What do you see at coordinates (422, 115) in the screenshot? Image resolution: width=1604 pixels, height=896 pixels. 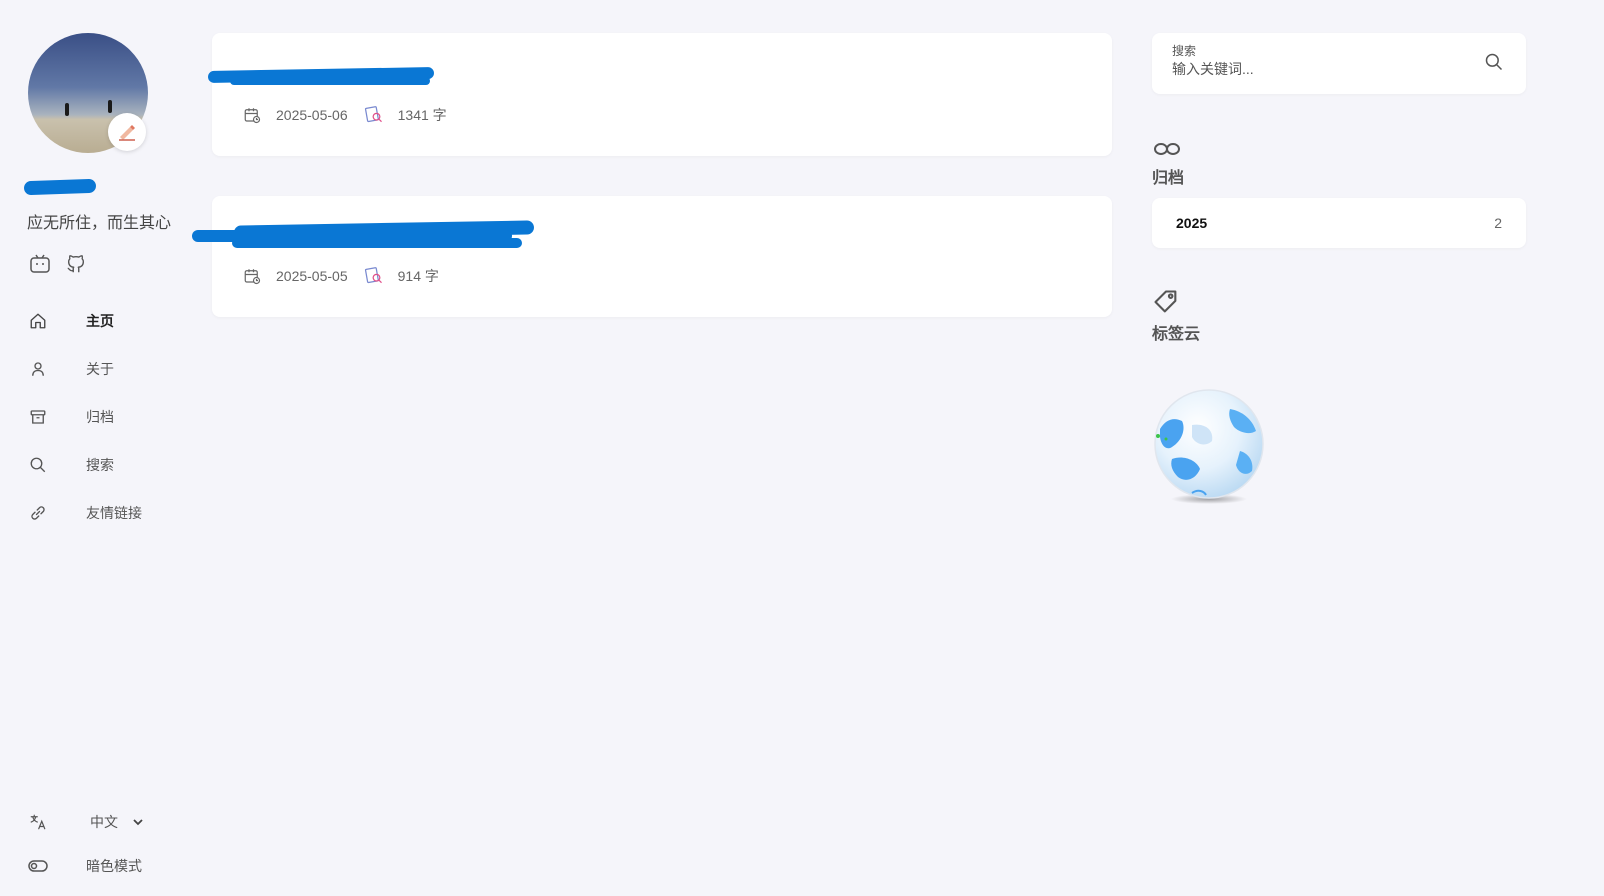 I see `post-word-count: 1341 字` at bounding box center [422, 115].